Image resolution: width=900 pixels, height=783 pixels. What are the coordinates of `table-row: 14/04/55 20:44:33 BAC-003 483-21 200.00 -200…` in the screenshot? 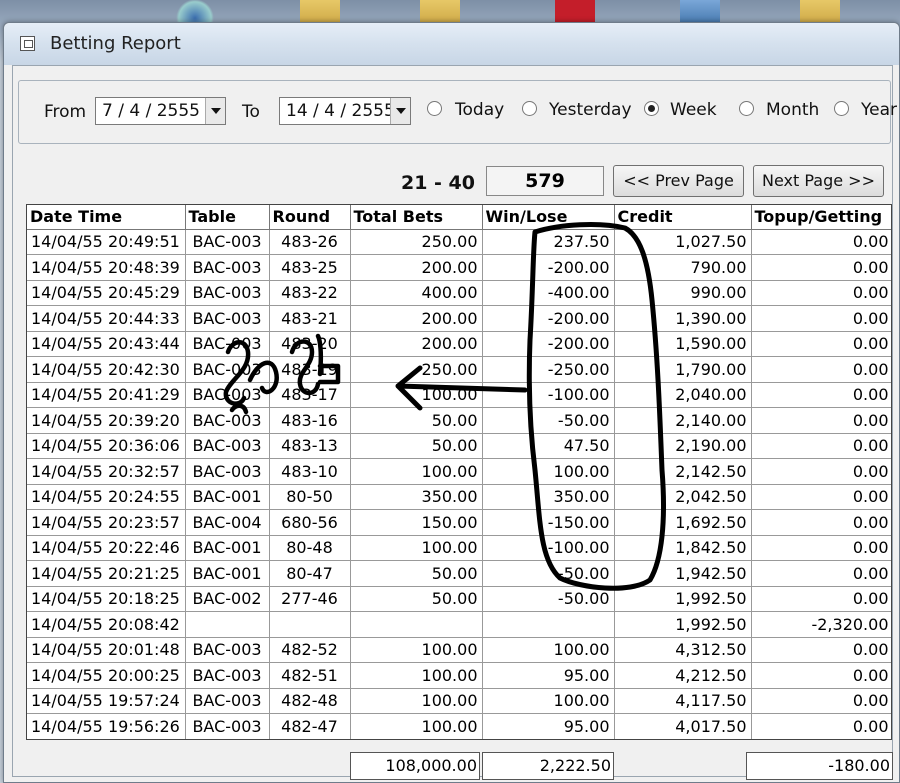 It's located at (459, 318).